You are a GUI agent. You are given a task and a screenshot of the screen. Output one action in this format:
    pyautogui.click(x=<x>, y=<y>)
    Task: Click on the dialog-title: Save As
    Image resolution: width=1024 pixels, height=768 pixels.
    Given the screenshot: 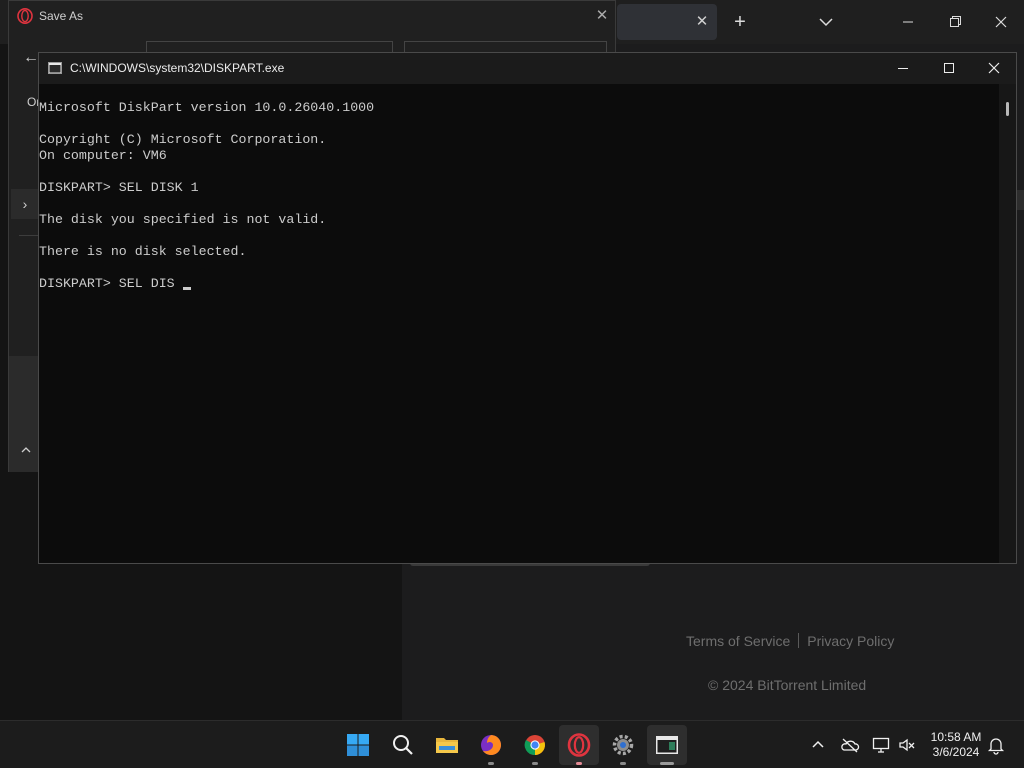 What is the action you would take?
    pyautogui.click(x=61, y=16)
    